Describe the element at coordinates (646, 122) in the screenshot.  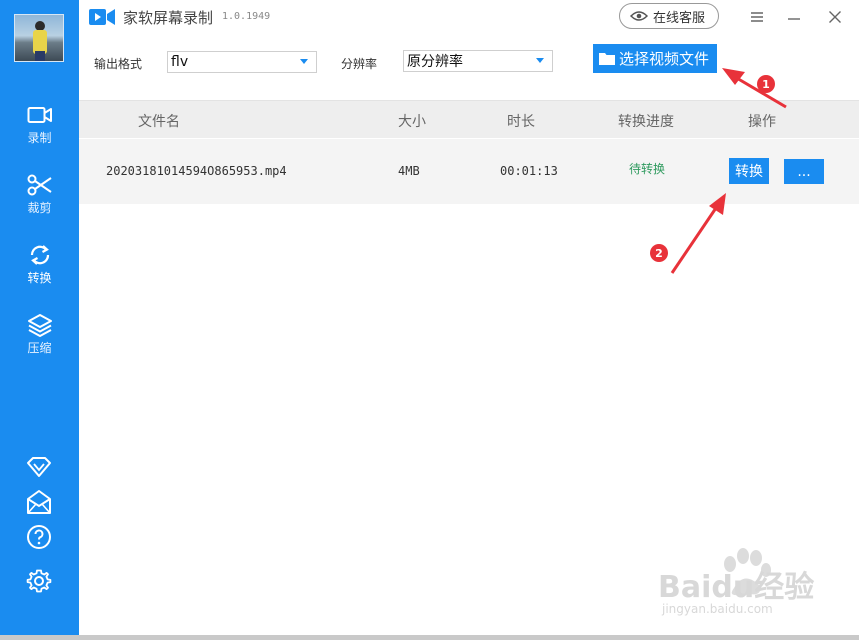
I see `header-progress: 转换进度` at that location.